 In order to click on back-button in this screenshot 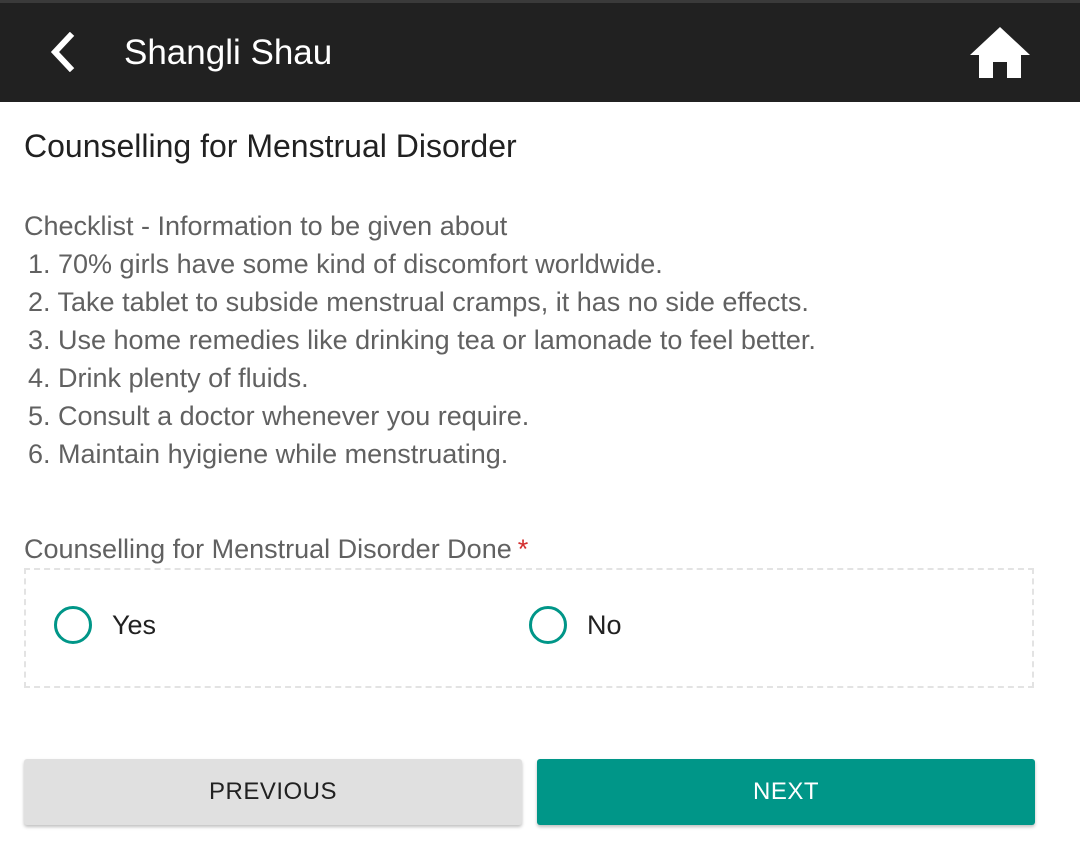, I will do `click(62, 52)`.